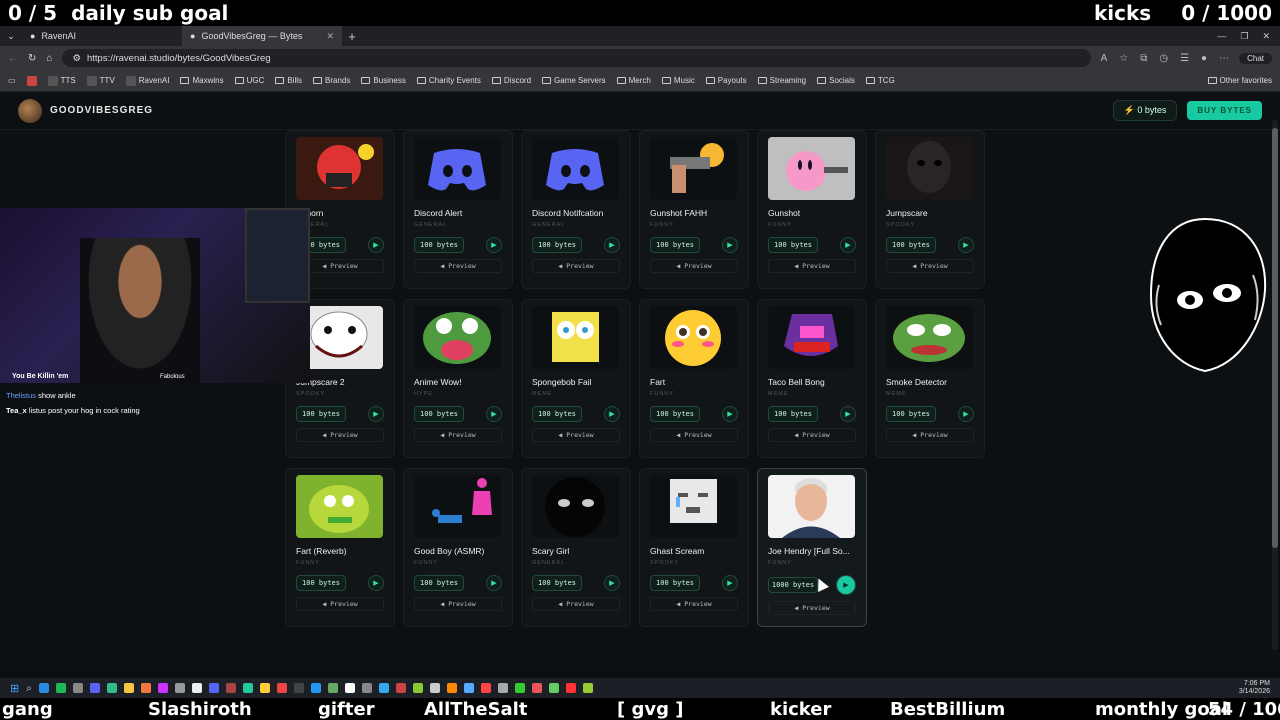  What do you see at coordinates (49, 58) in the screenshot?
I see `home-icon: ⌂` at bounding box center [49, 58].